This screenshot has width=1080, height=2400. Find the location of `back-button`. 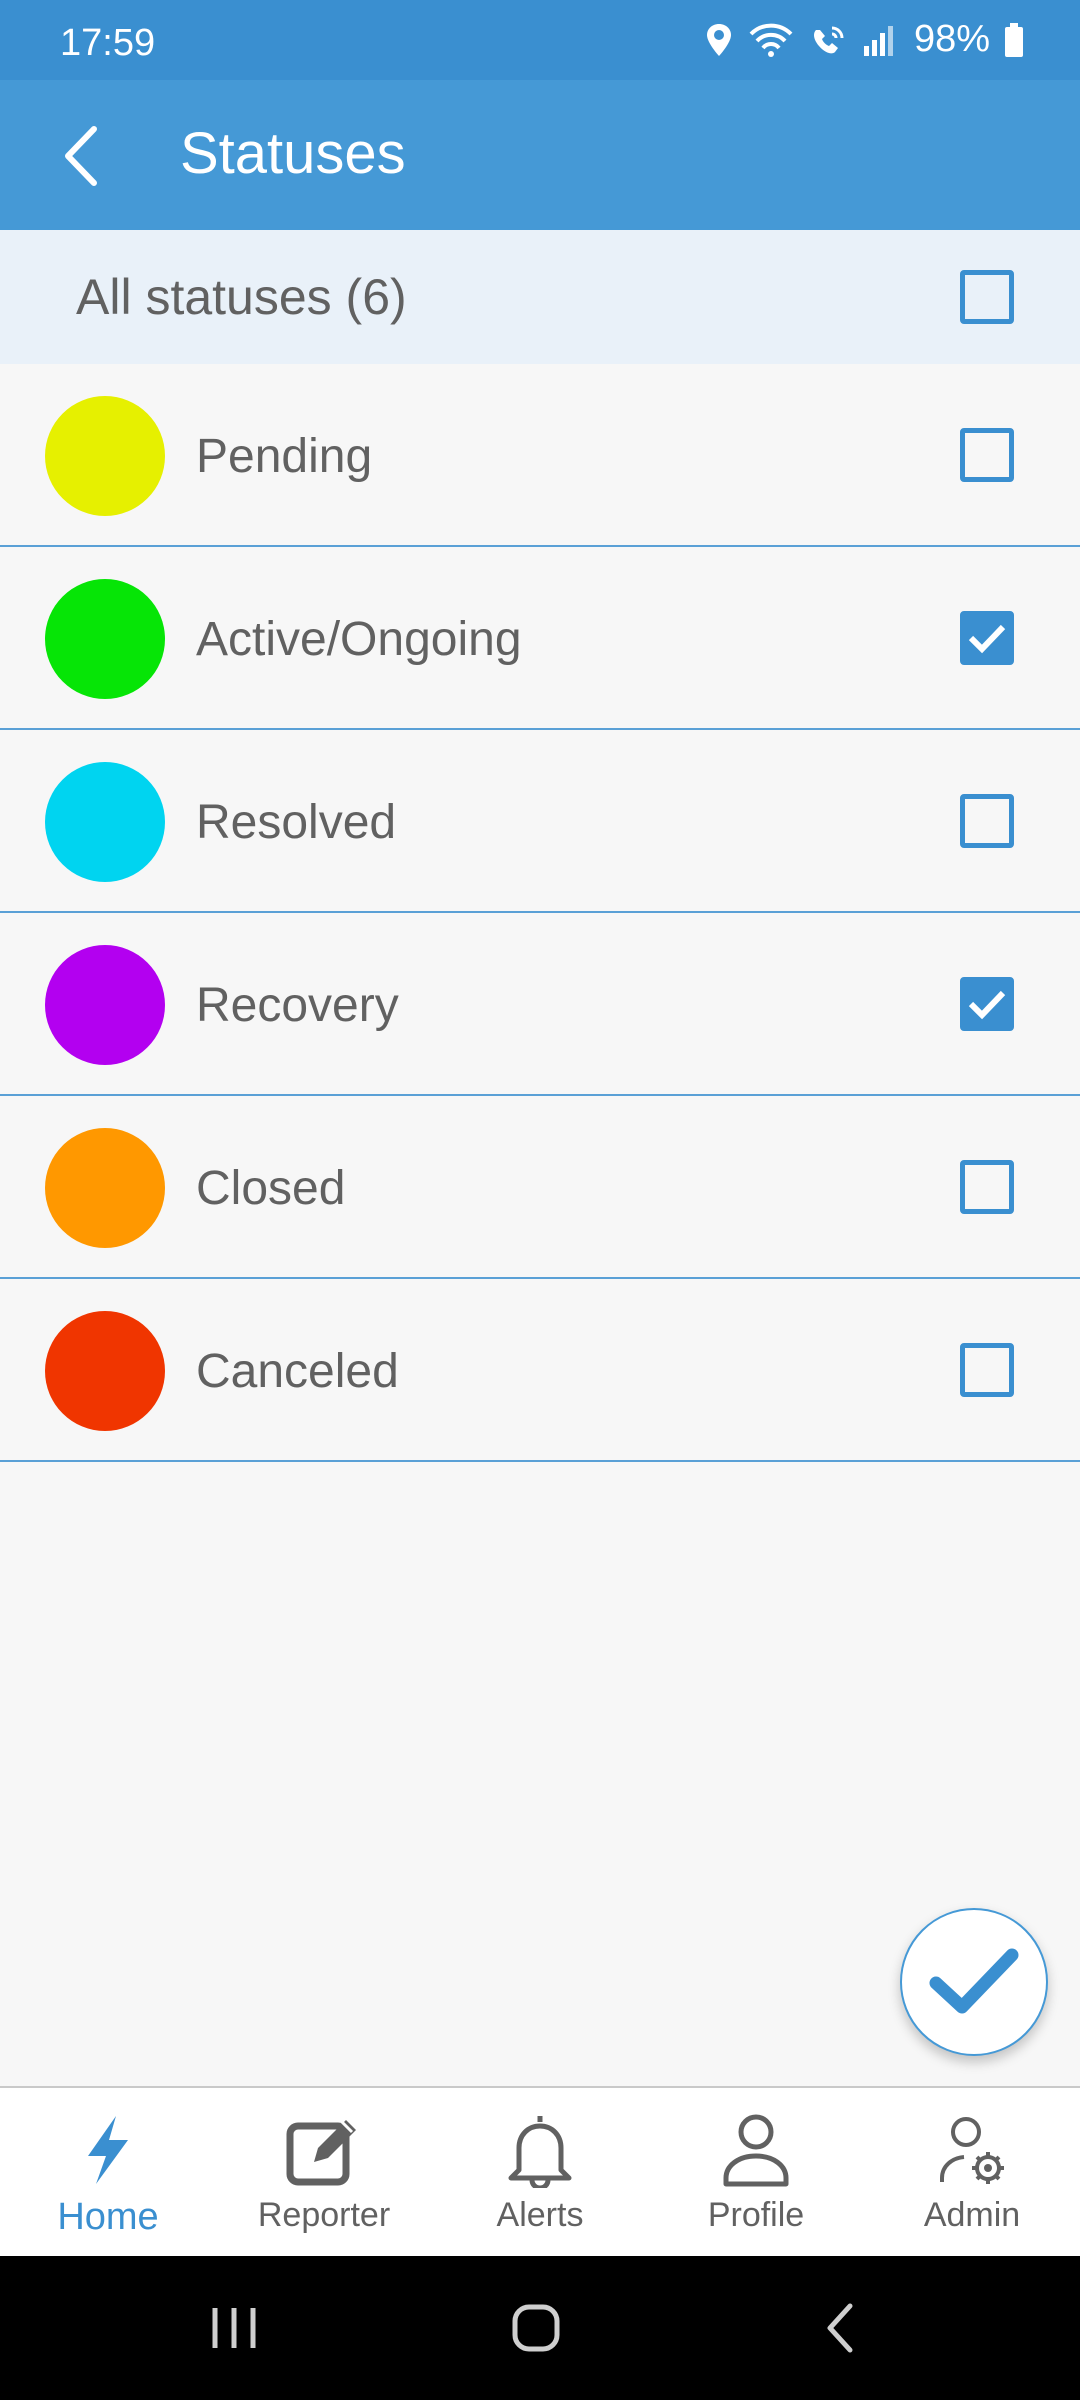

back-button is located at coordinates (82, 156).